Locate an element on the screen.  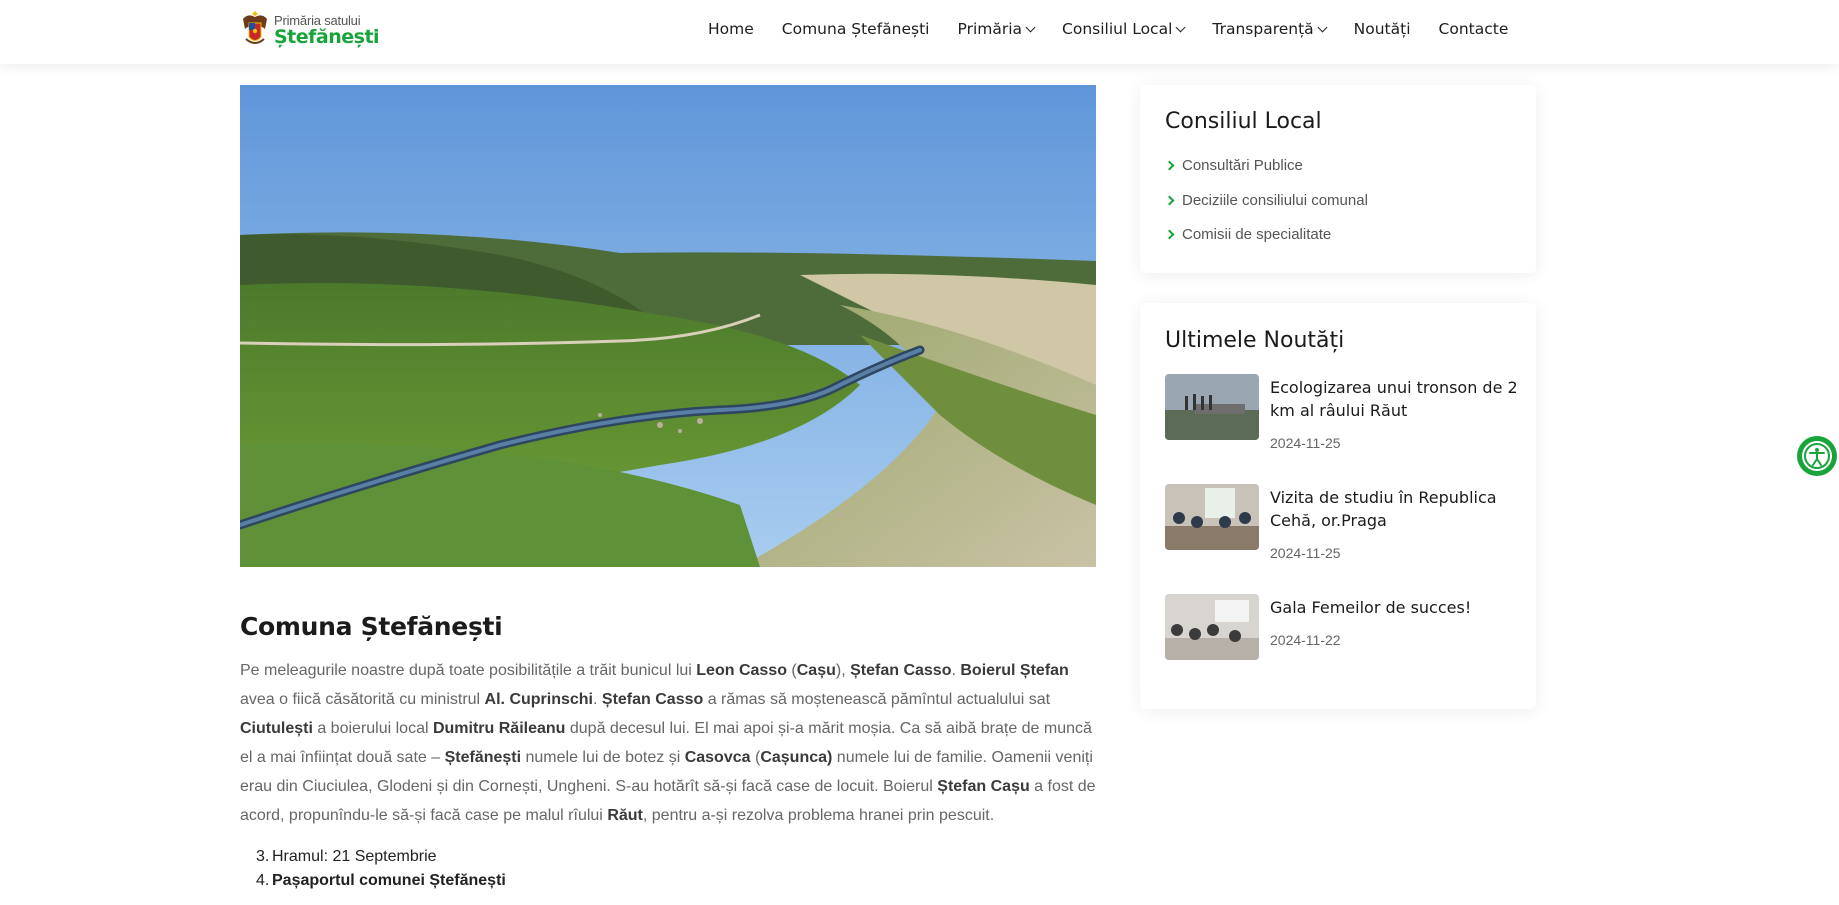
article-bold-term: Cașu is located at coordinates (816, 670).